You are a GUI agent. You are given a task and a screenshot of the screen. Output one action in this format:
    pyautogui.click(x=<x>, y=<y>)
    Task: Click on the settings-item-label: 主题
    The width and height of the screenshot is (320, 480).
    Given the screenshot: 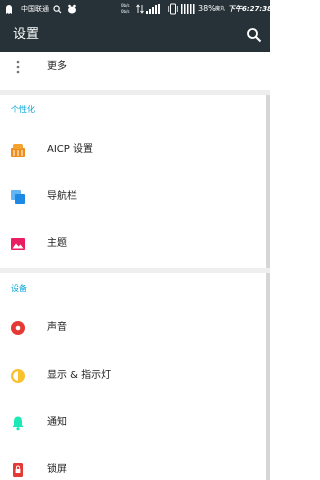 What is the action you would take?
    pyautogui.click(x=57, y=243)
    